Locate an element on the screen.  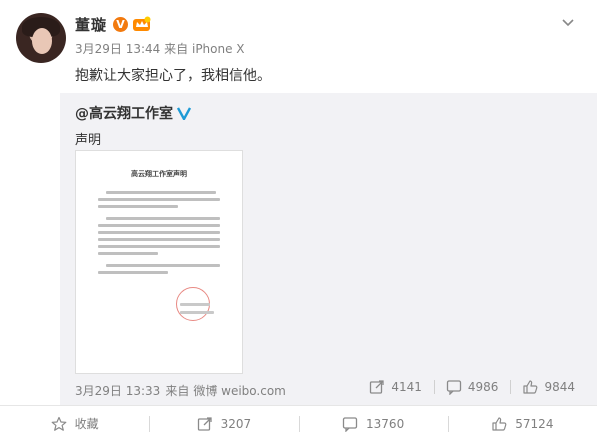
verified-blue-icon is located at coordinates (184, 113).